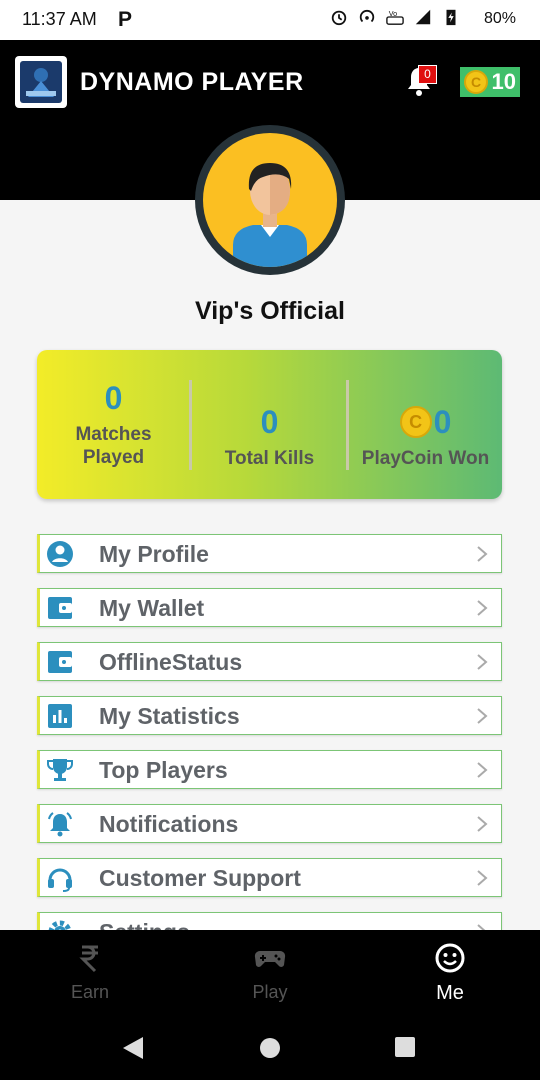 The width and height of the screenshot is (540, 1080). What do you see at coordinates (113, 446) in the screenshot?
I see `stat-label: Matches Played` at bounding box center [113, 446].